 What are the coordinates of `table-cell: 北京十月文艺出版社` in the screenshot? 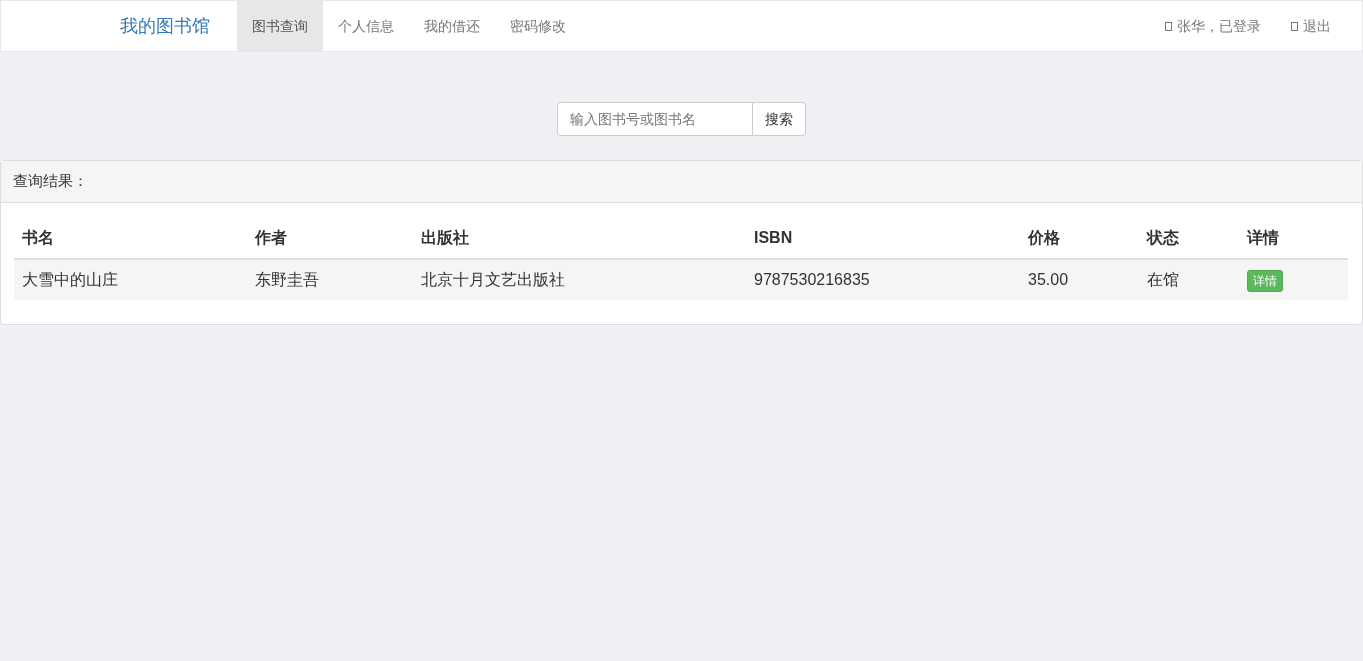 It's located at (579, 279).